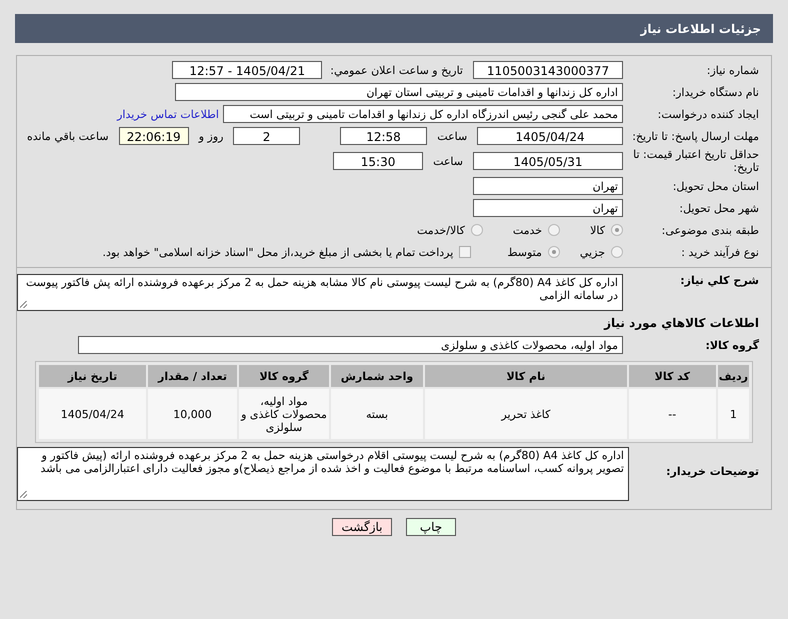 The image size is (788, 619). What do you see at coordinates (377, 414) in the screenshot?
I see `table-cell: بسته` at bounding box center [377, 414].